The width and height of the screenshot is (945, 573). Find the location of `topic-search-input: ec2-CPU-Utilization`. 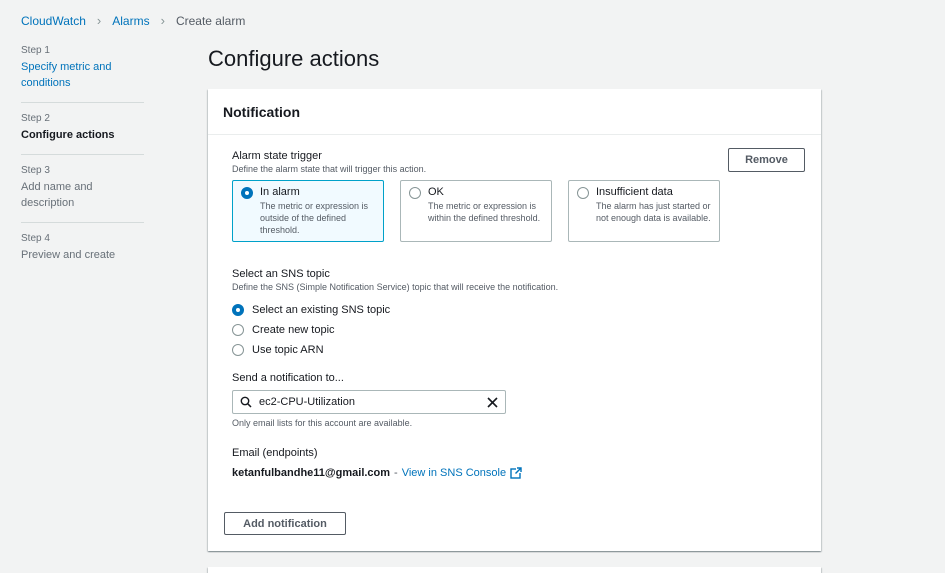

topic-search-input: ec2-CPU-Utilization is located at coordinates (369, 402).